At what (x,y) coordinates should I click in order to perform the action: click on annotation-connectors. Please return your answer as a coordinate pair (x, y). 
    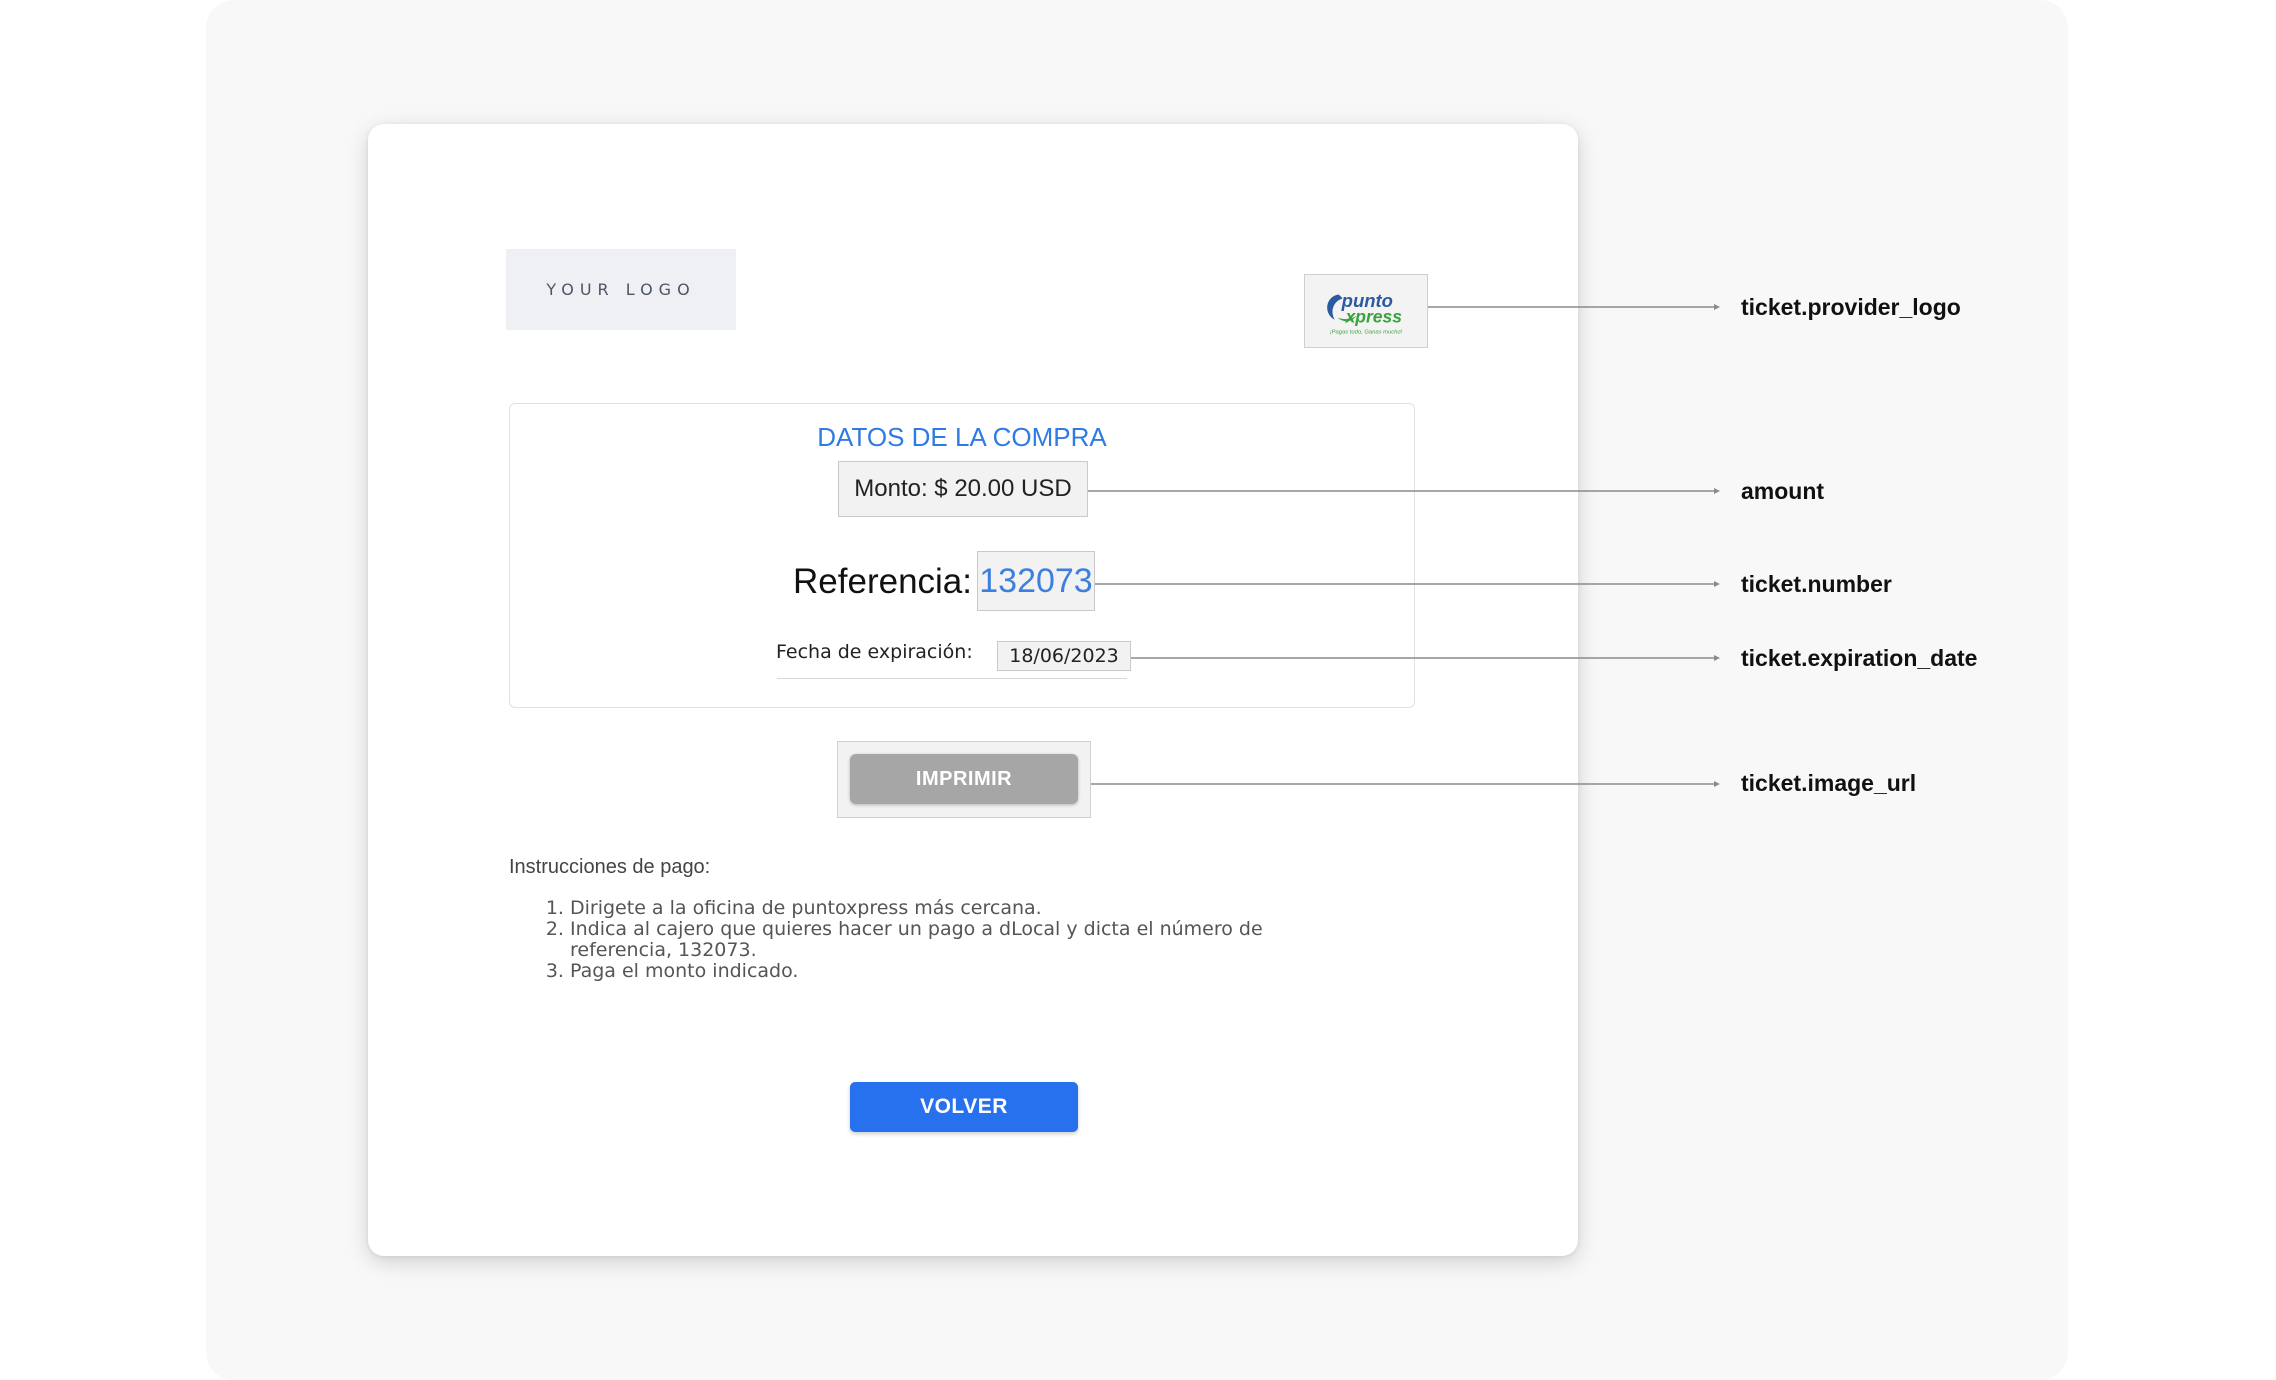
    Looking at the image, I should click on (1404, 545).